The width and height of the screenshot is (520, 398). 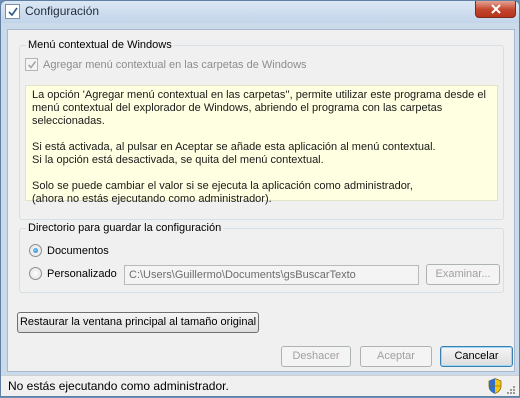 I want to click on close-button, so click(x=495, y=9).